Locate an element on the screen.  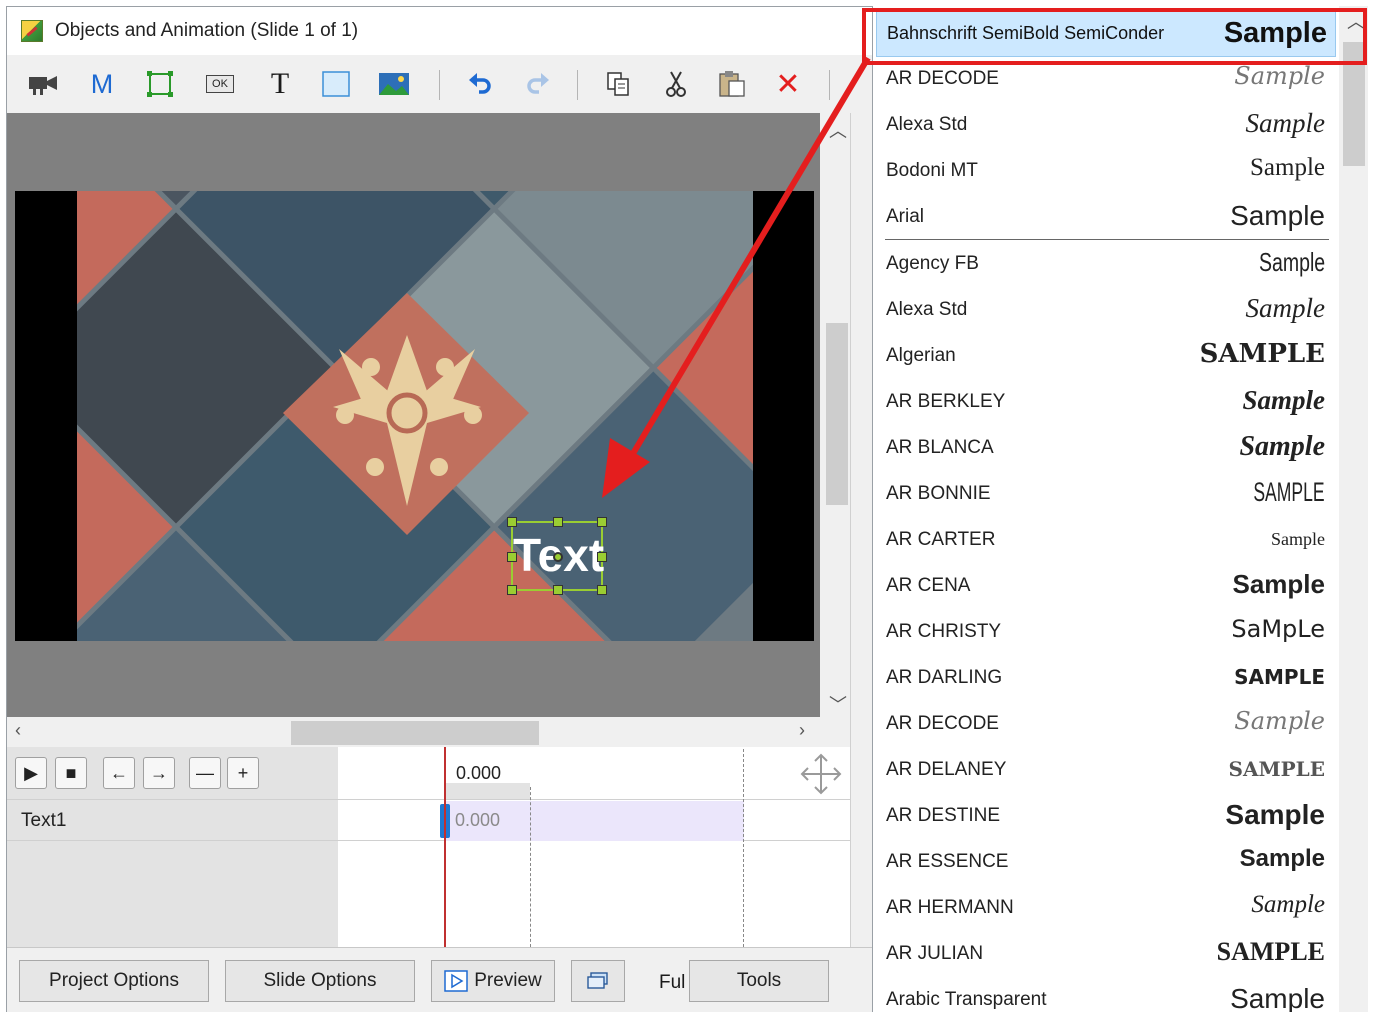
canvas-horizontal-scrollbar: ‹ › is located at coordinates (413, 732).